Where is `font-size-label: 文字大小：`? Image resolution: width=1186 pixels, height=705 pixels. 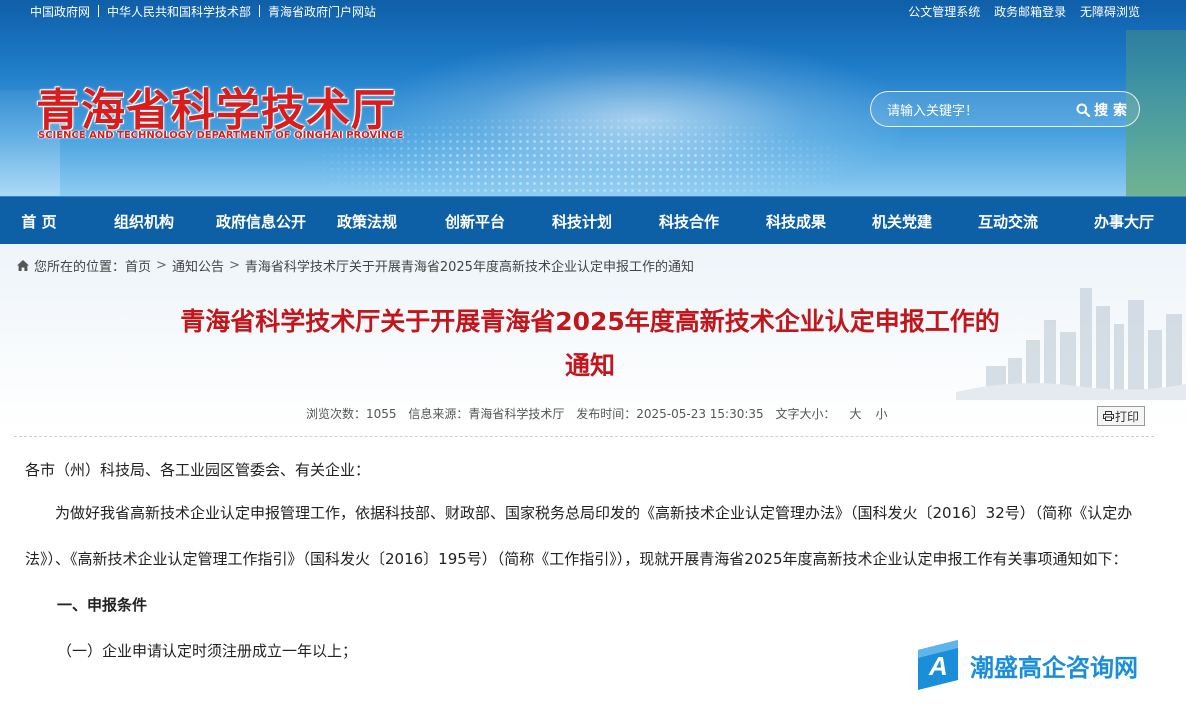
font-size-label: 文字大小： is located at coordinates (805, 414).